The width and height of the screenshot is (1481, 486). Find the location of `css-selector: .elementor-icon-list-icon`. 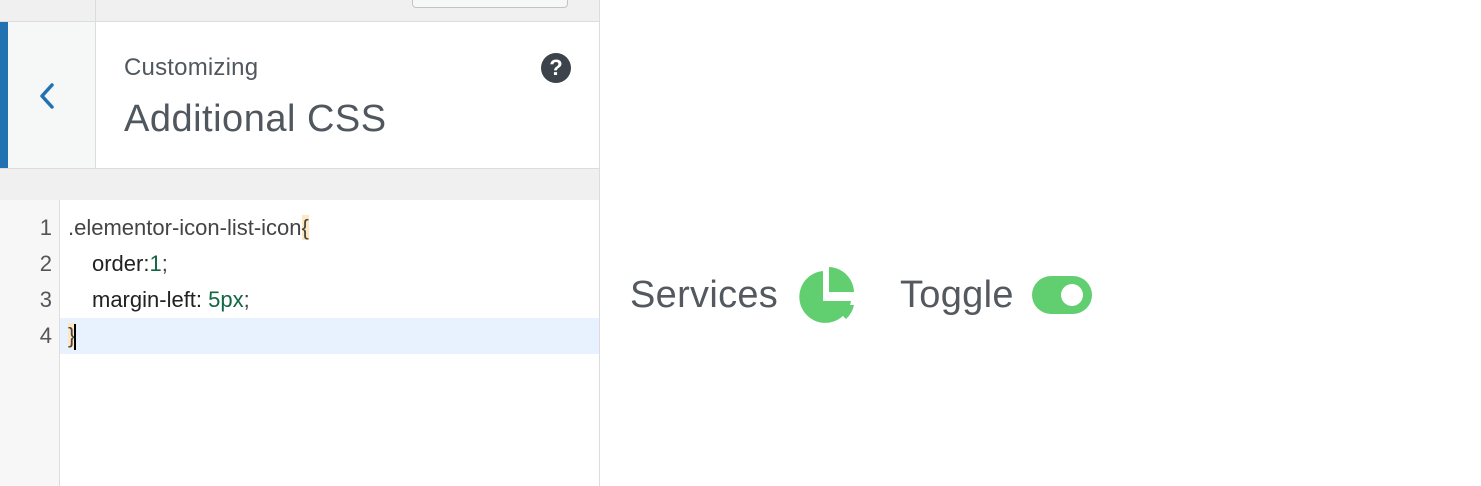

css-selector: .elementor-icon-list-icon is located at coordinates (185, 227).